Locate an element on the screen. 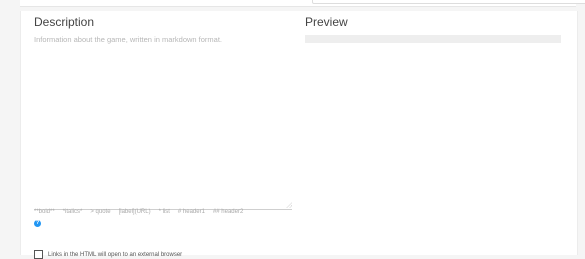  hint-list: * list is located at coordinates (164, 212).